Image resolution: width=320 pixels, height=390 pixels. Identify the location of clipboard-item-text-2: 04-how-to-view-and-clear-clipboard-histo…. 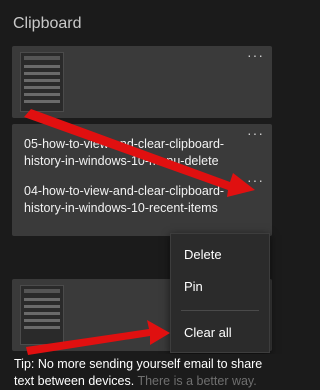
(142, 203).